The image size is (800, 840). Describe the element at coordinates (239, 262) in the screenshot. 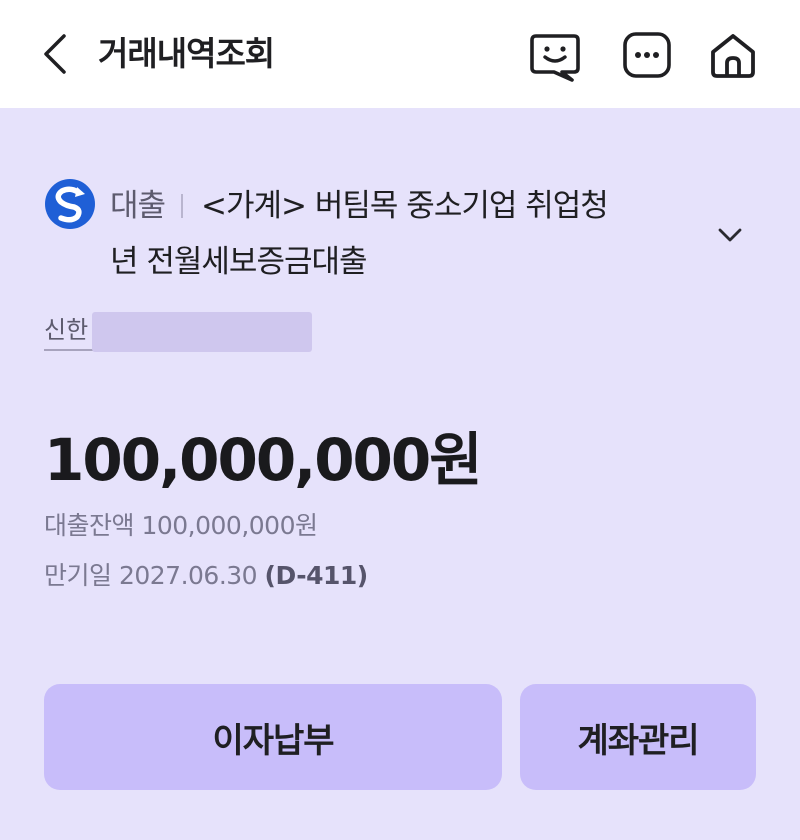

I see `loan-name-line2: 년 전월세보증금대출` at that location.